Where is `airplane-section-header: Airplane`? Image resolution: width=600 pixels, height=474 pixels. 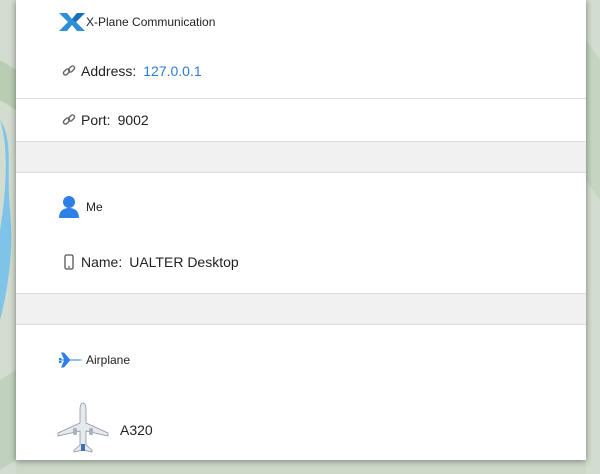
airplane-section-header: Airplane is located at coordinates (301, 360).